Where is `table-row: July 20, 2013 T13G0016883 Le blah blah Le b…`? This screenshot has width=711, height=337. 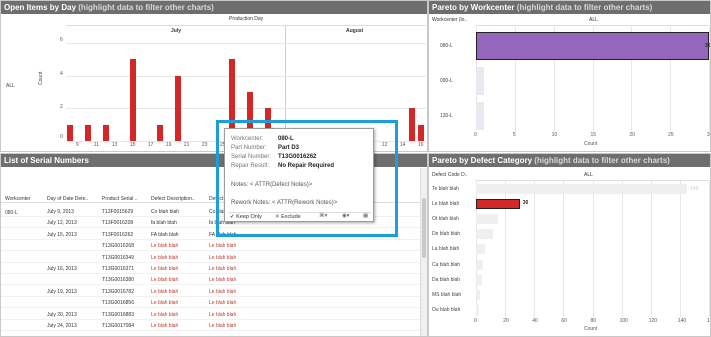 table-row: July 20, 2013 T13G0016883 Le blah blah Le b… is located at coordinates (214, 315).